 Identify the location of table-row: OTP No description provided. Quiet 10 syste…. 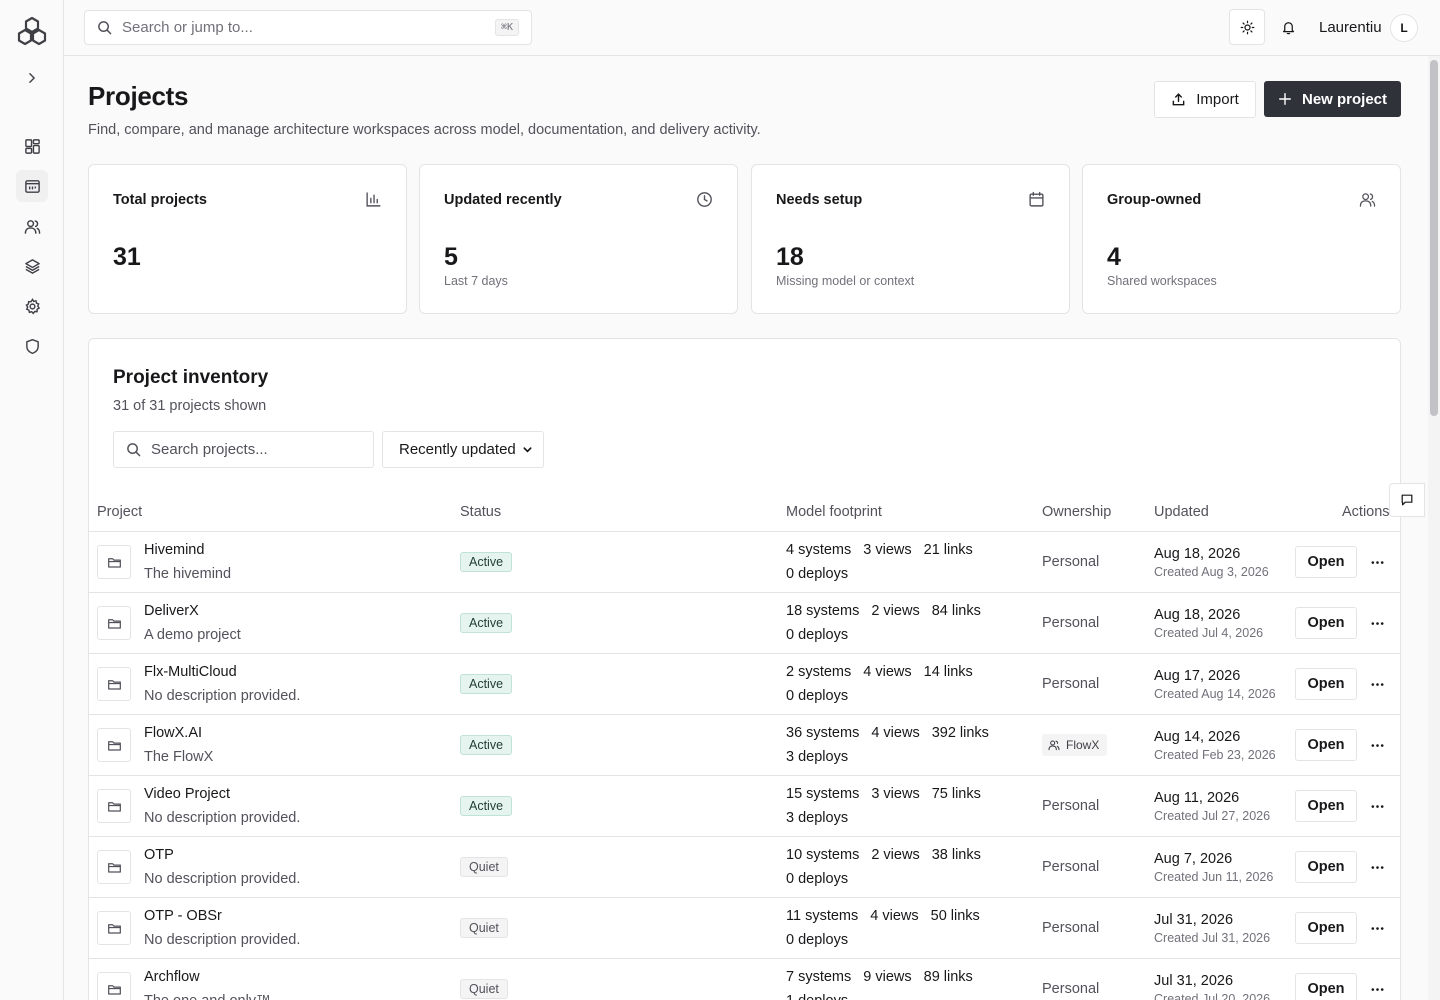
(744, 867).